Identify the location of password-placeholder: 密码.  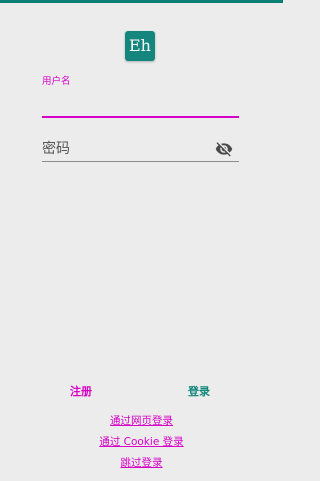
(56, 149).